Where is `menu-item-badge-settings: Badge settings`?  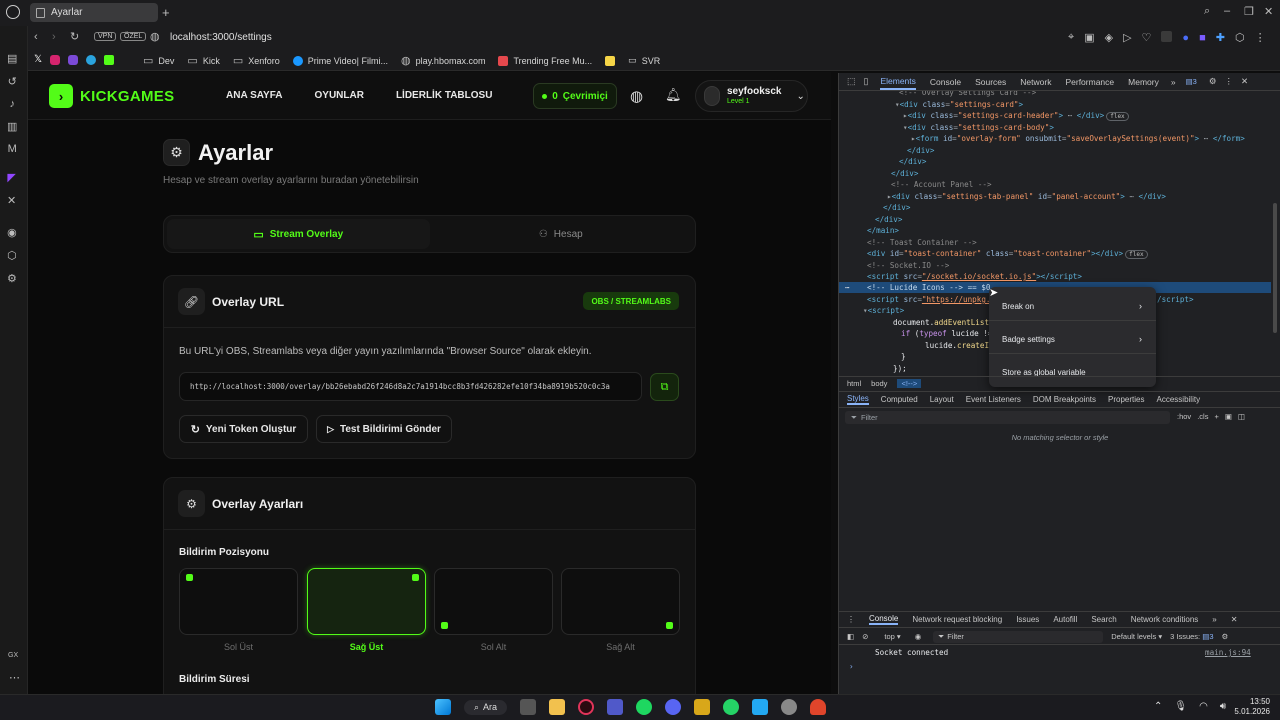 menu-item-badge-settings: Badge settings is located at coordinates (1028, 339).